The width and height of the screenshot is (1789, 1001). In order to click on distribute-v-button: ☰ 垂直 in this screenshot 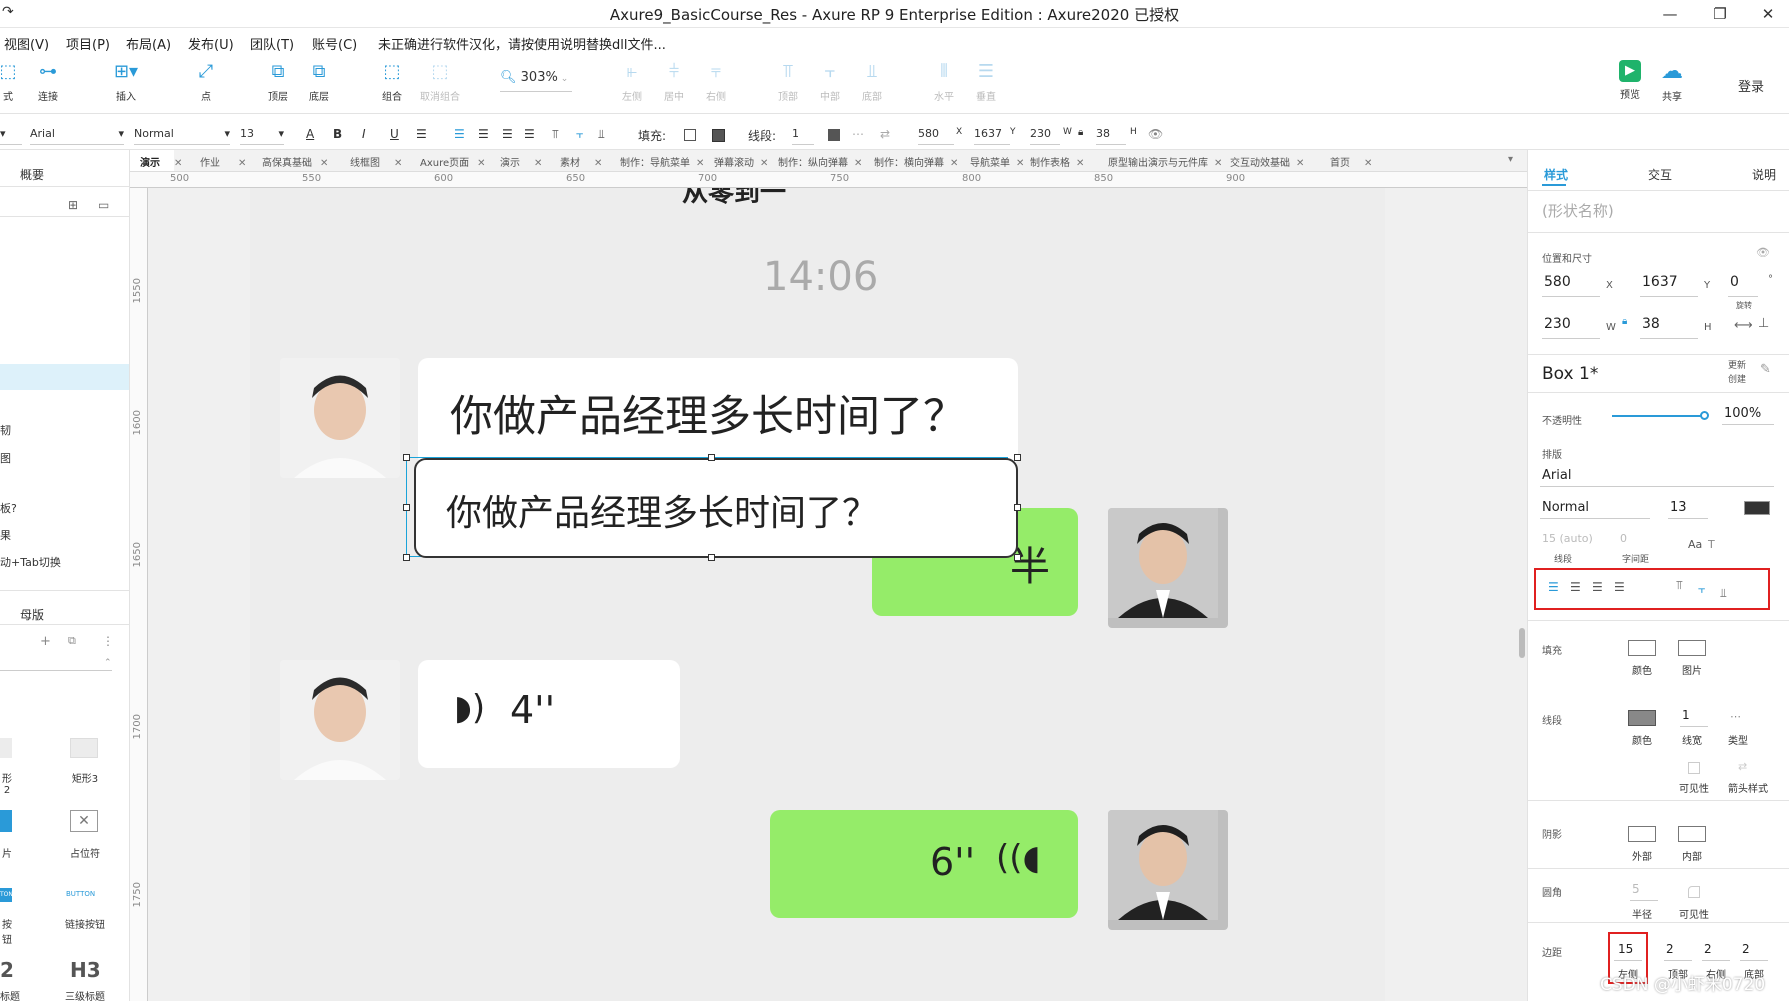, I will do `click(986, 81)`.